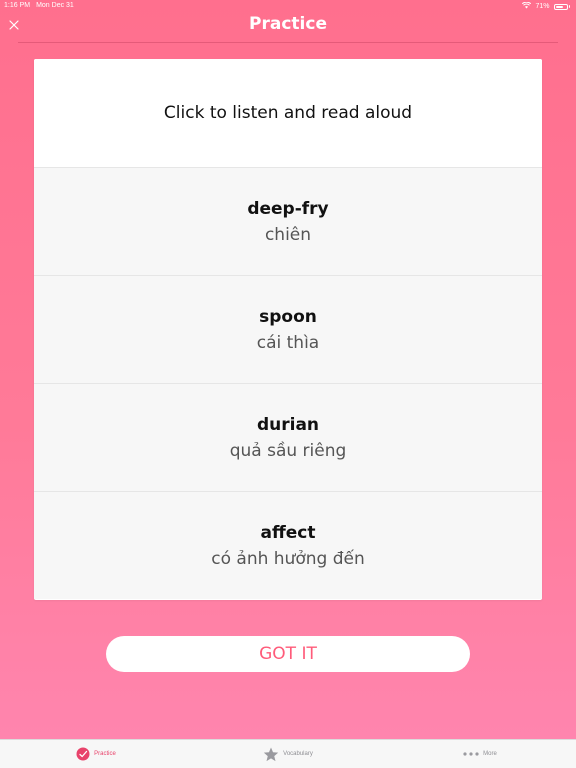  Describe the element at coordinates (288, 424) in the screenshot. I see `word-term: durian` at that location.